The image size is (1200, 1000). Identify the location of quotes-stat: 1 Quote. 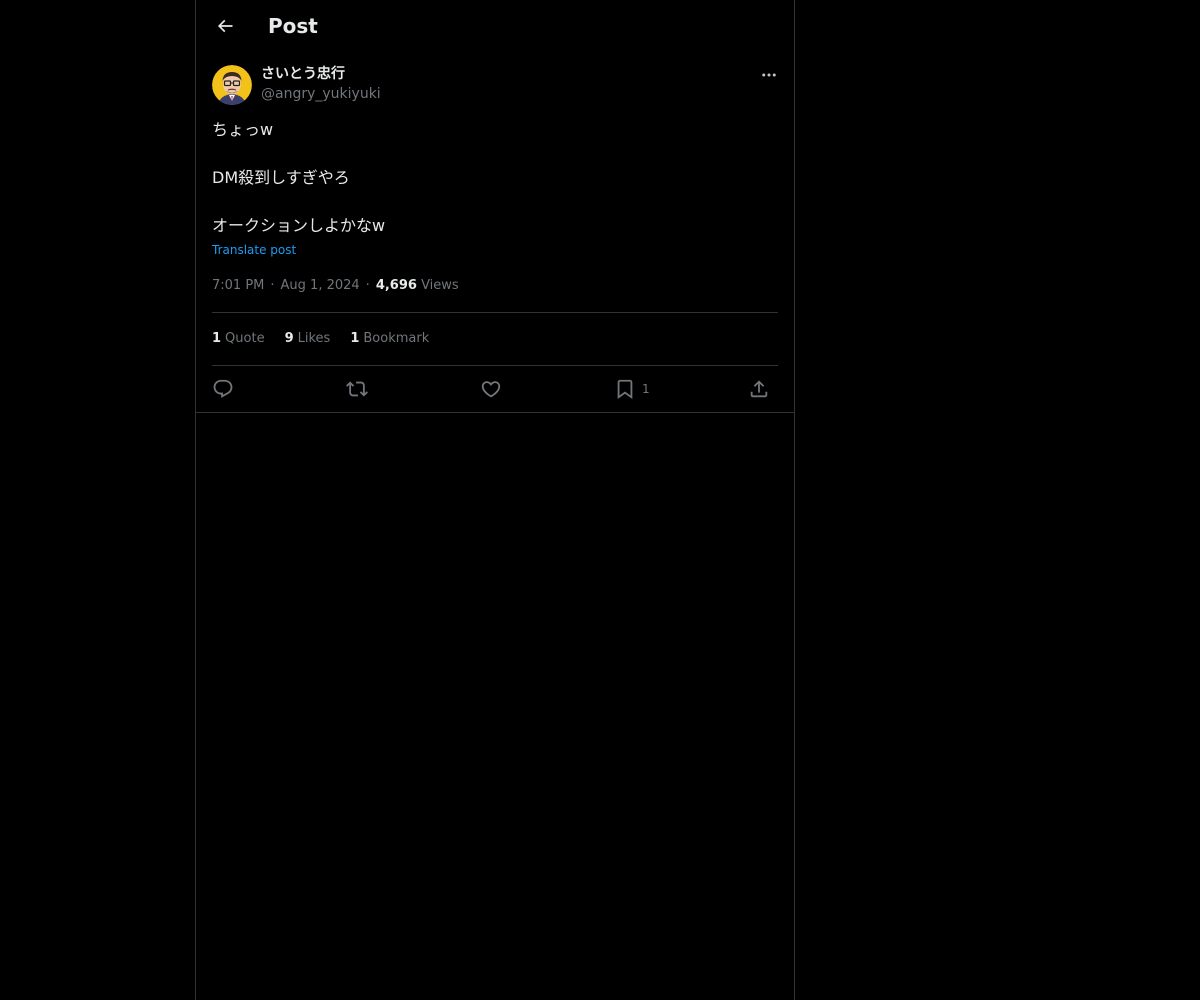
(238, 339).